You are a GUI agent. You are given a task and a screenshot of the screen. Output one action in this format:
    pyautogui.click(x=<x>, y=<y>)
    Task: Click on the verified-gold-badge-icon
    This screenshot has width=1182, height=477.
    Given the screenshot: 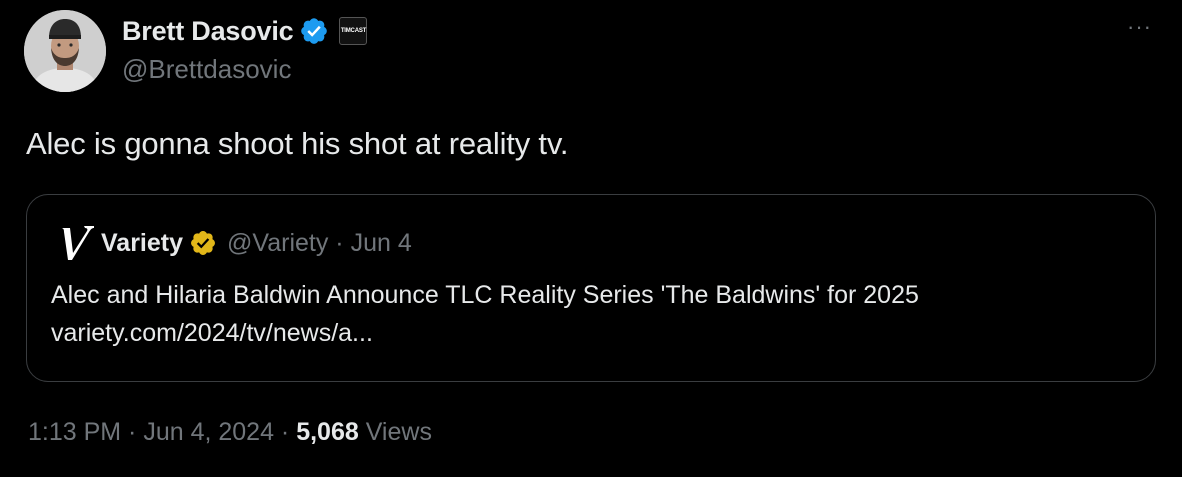 What is the action you would take?
    pyautogui.click(x=203, y=243)
    